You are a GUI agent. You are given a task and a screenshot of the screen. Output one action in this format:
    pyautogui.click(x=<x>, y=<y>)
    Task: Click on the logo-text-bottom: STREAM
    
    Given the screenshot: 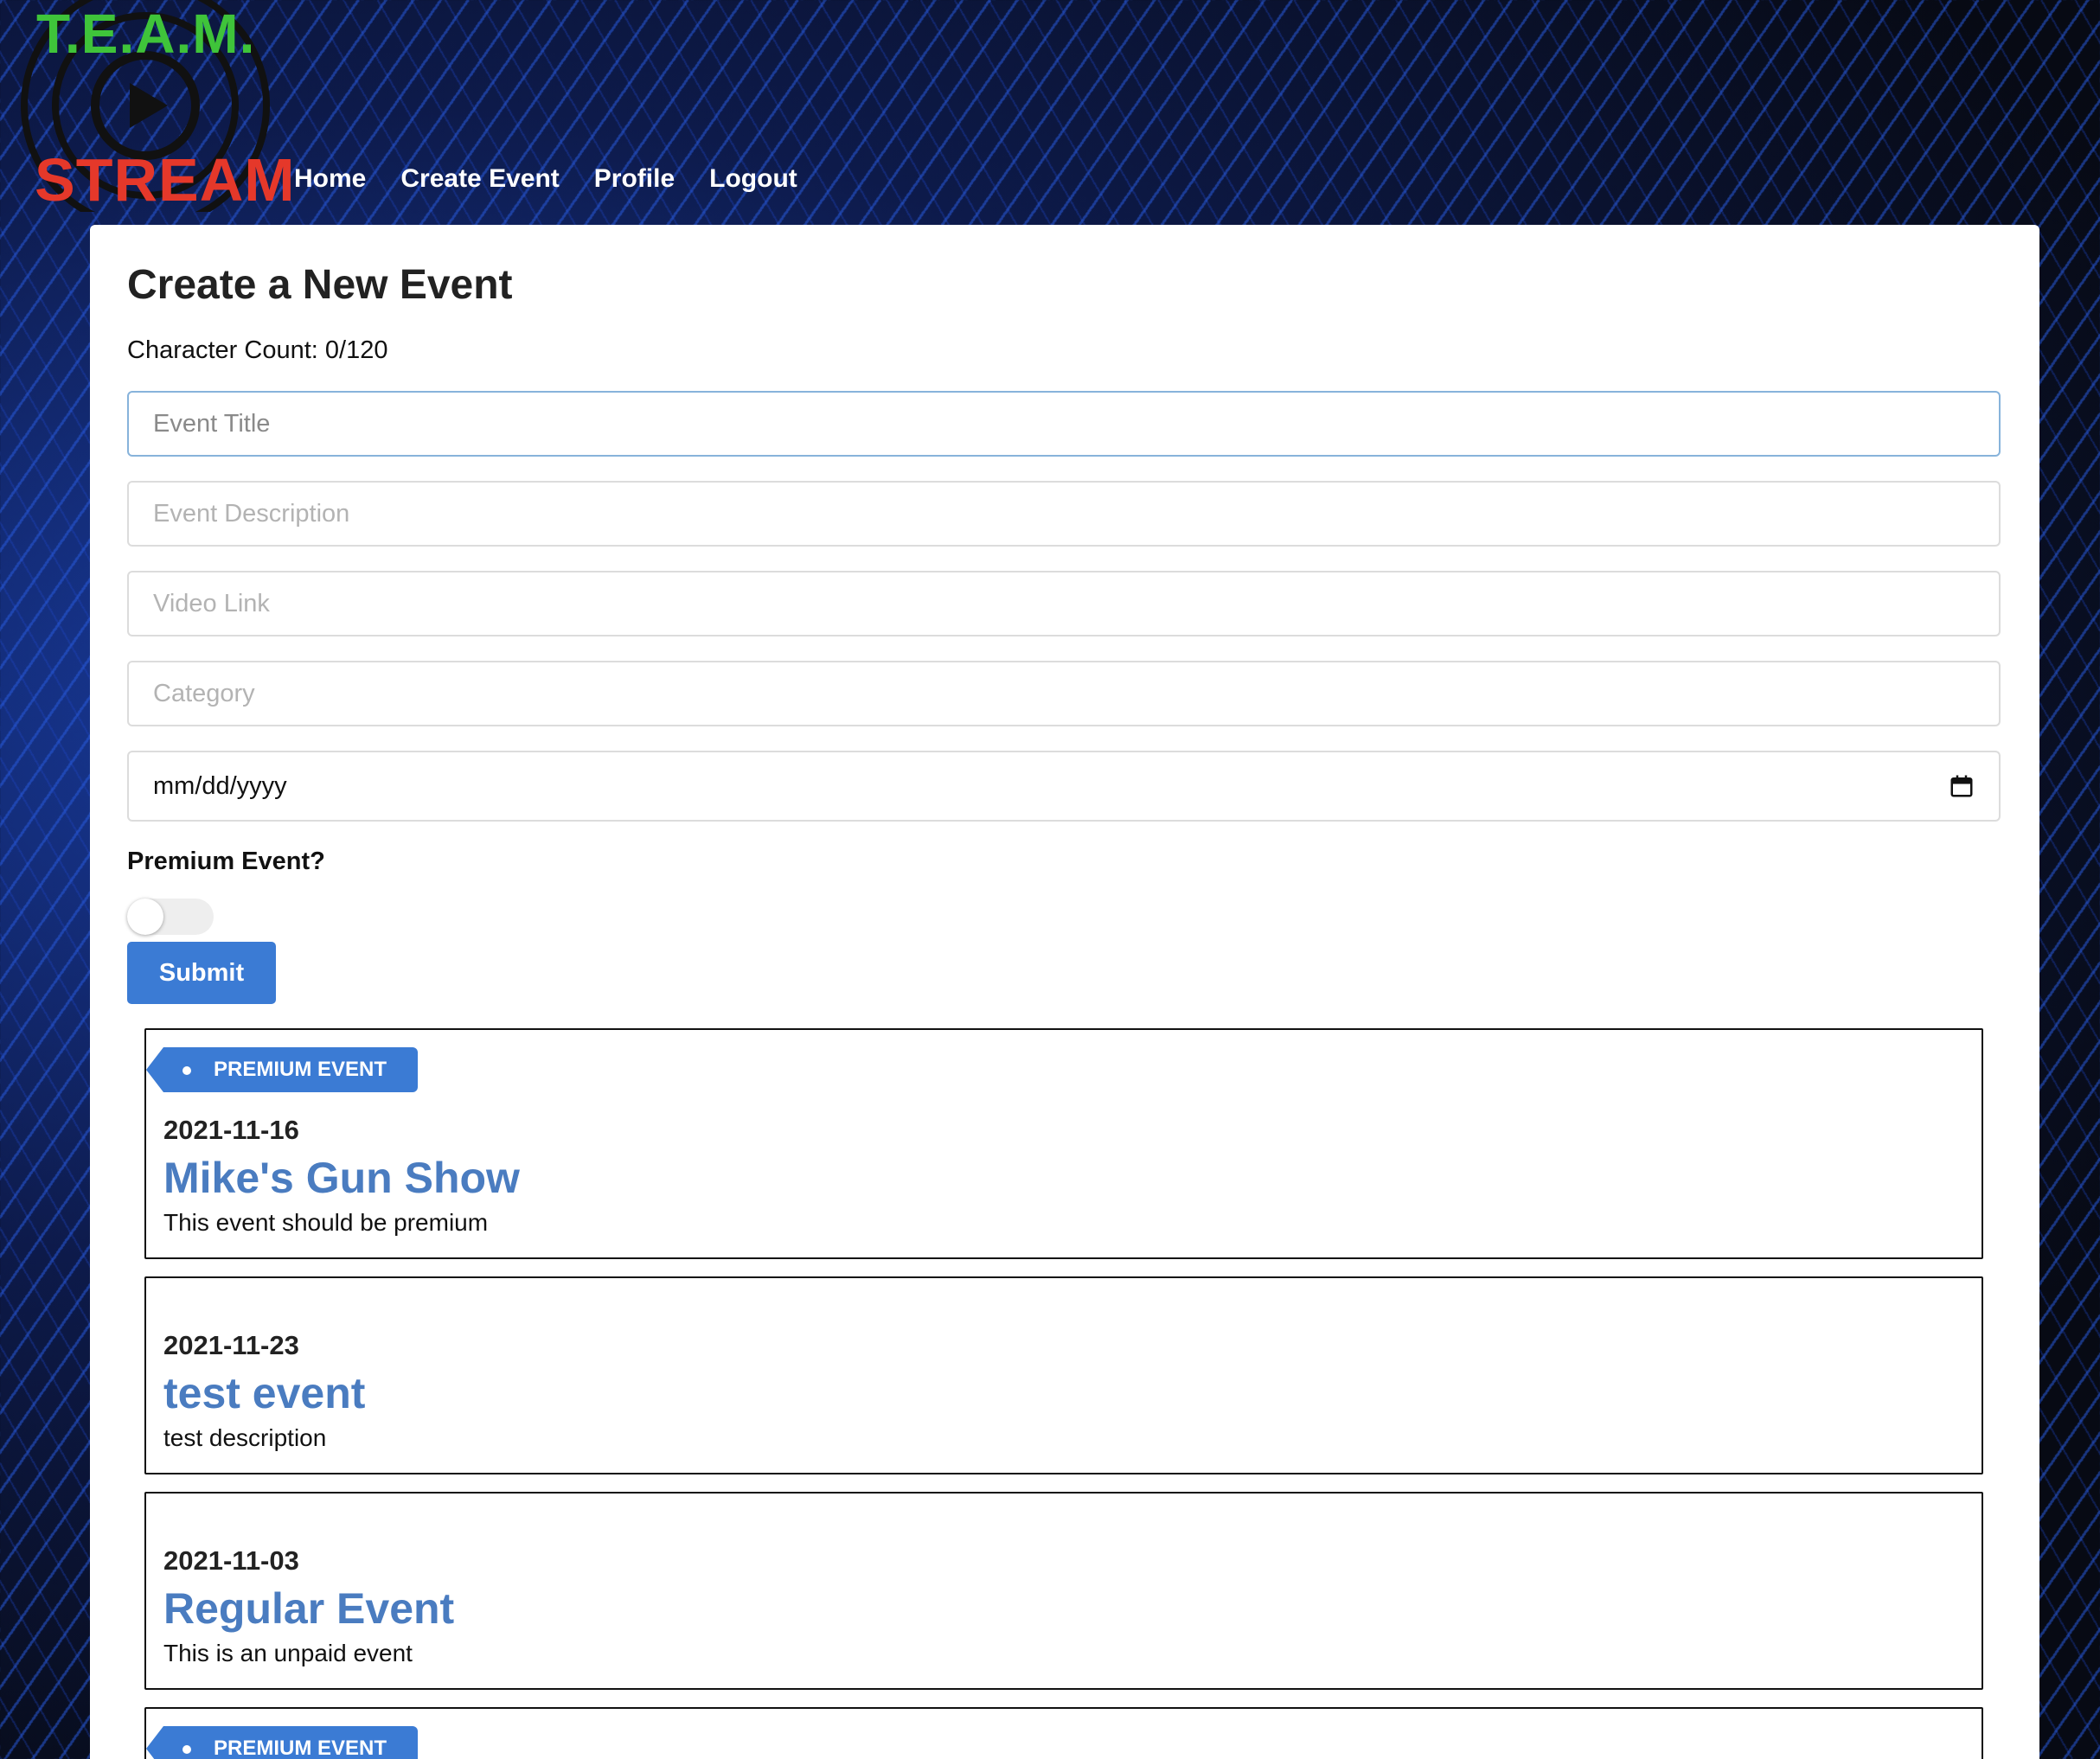 What is the action you would take?
    pyautogui.click(x=165, y=180)
    